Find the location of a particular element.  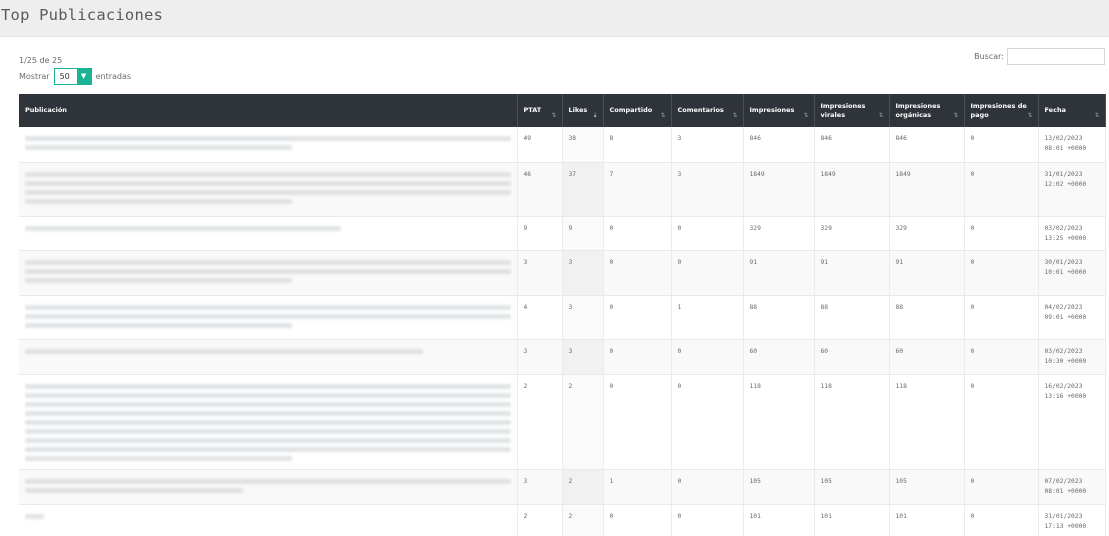

organic-impressions-cell: 1849 is located at coordinates (927, 189).